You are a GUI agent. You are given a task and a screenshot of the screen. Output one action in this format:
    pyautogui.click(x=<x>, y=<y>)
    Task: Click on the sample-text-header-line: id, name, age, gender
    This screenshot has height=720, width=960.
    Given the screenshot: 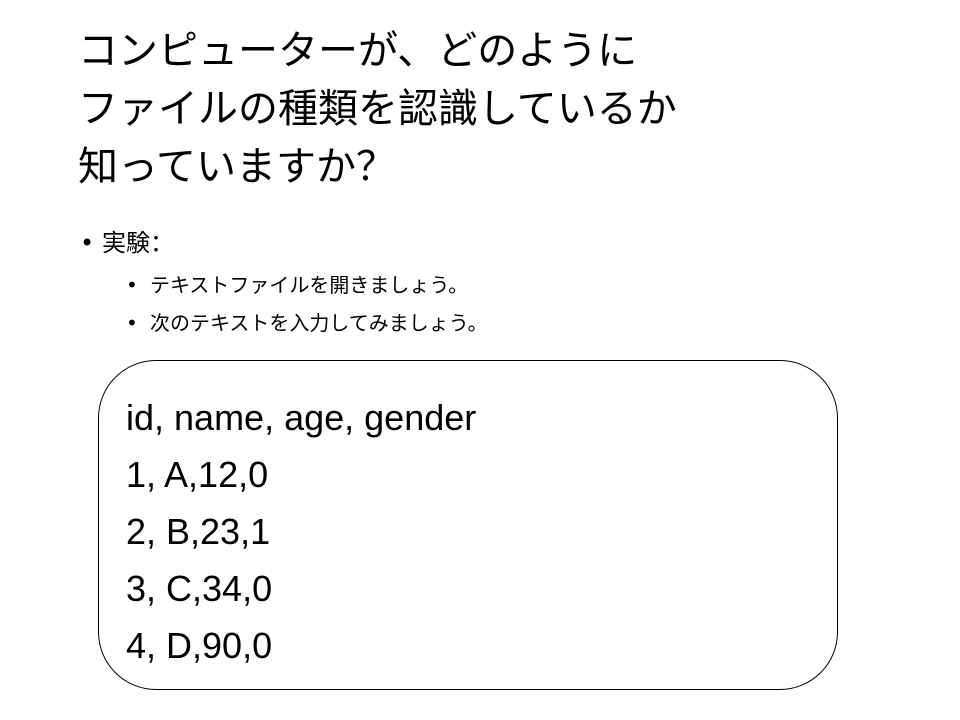 What is the action you would take?
    pyautogui.click(x=301, y=417)
    